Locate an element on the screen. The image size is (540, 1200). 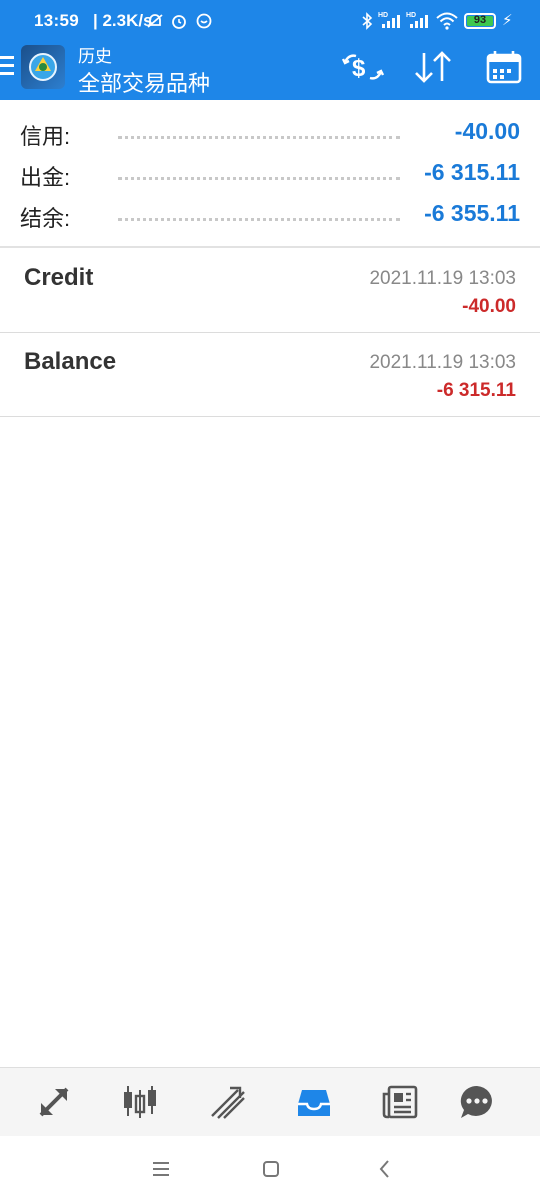
deal-amount: -6 315.11 is located at coordinates (476, 390).